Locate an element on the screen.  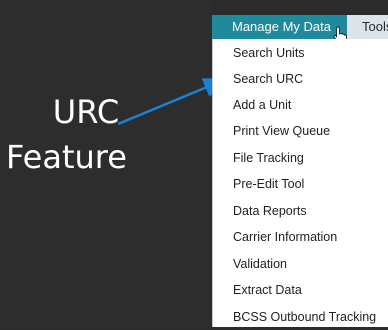
menu-item-file-tracking: File Tracking is located at coordinates (268, 158).